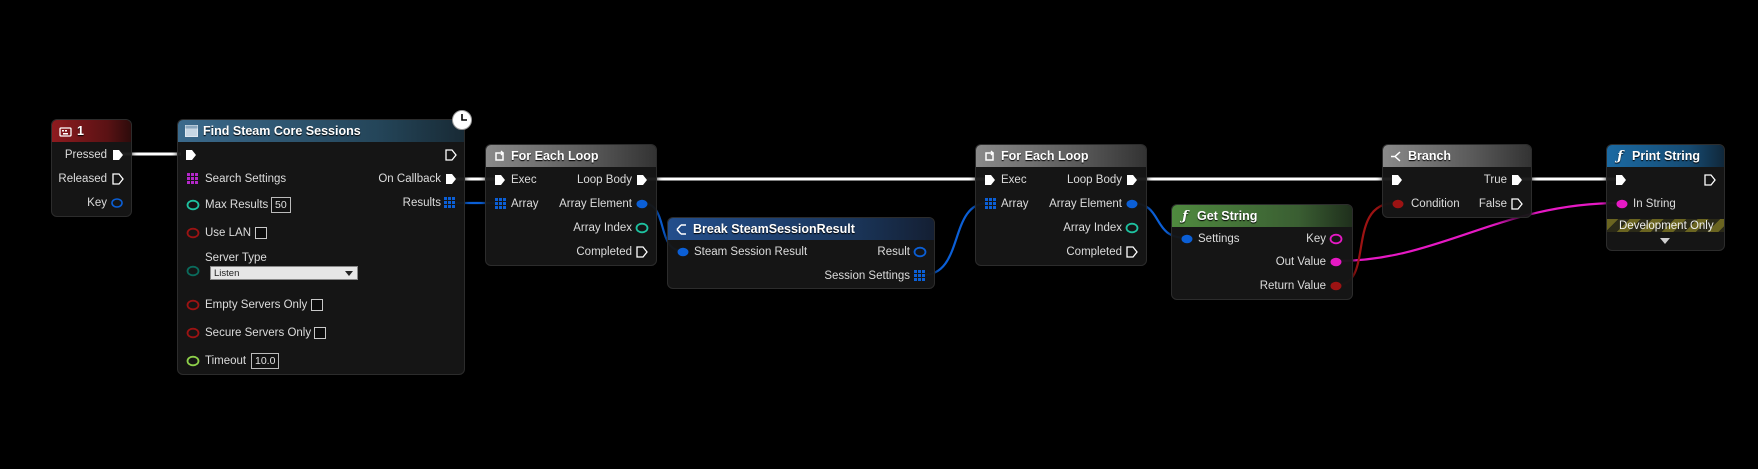  Describe the element at coordinates (1517, 180) in the screenshot. I see `true-exec-pin` at that location.